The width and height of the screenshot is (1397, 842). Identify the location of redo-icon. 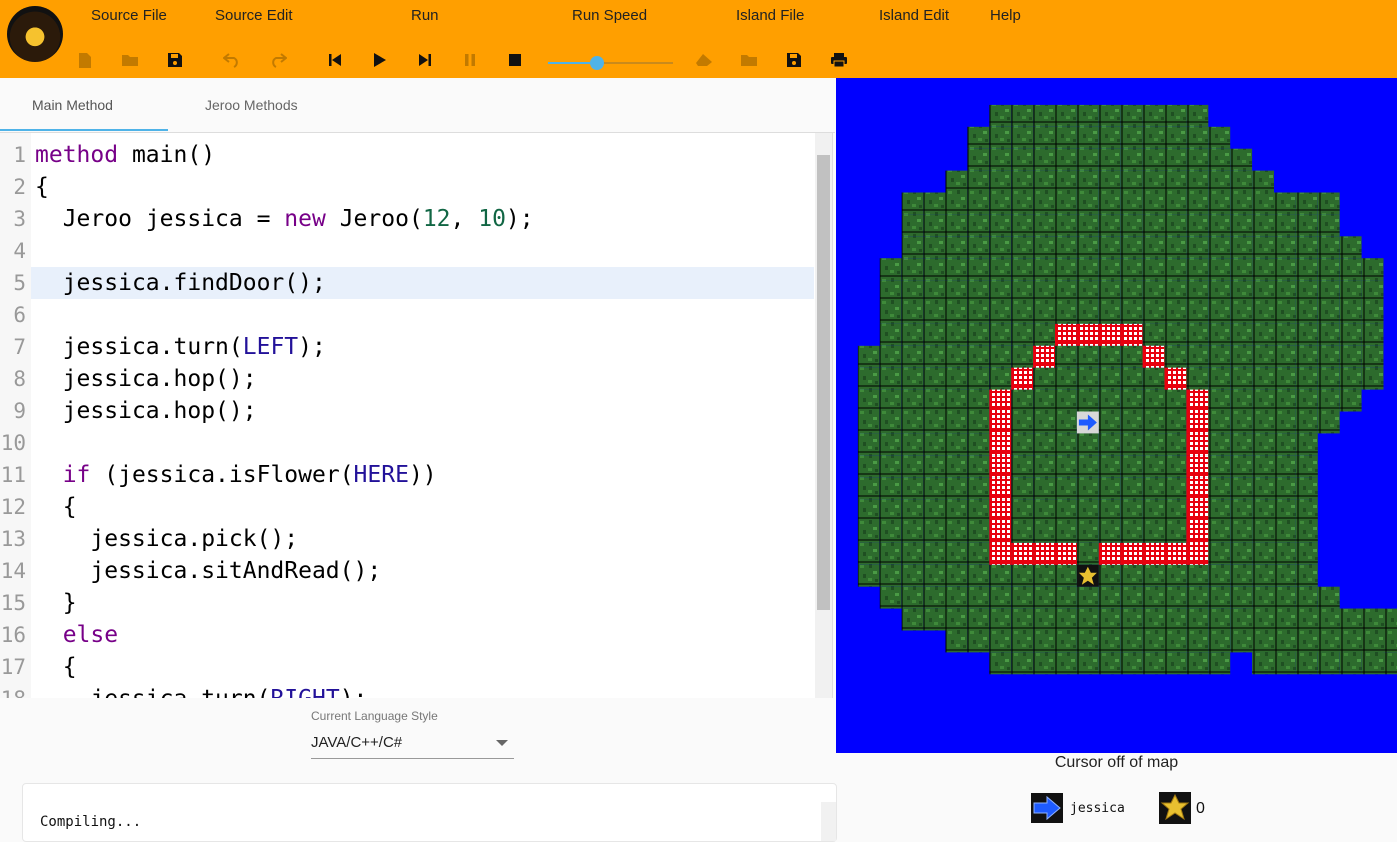
(278, 60).